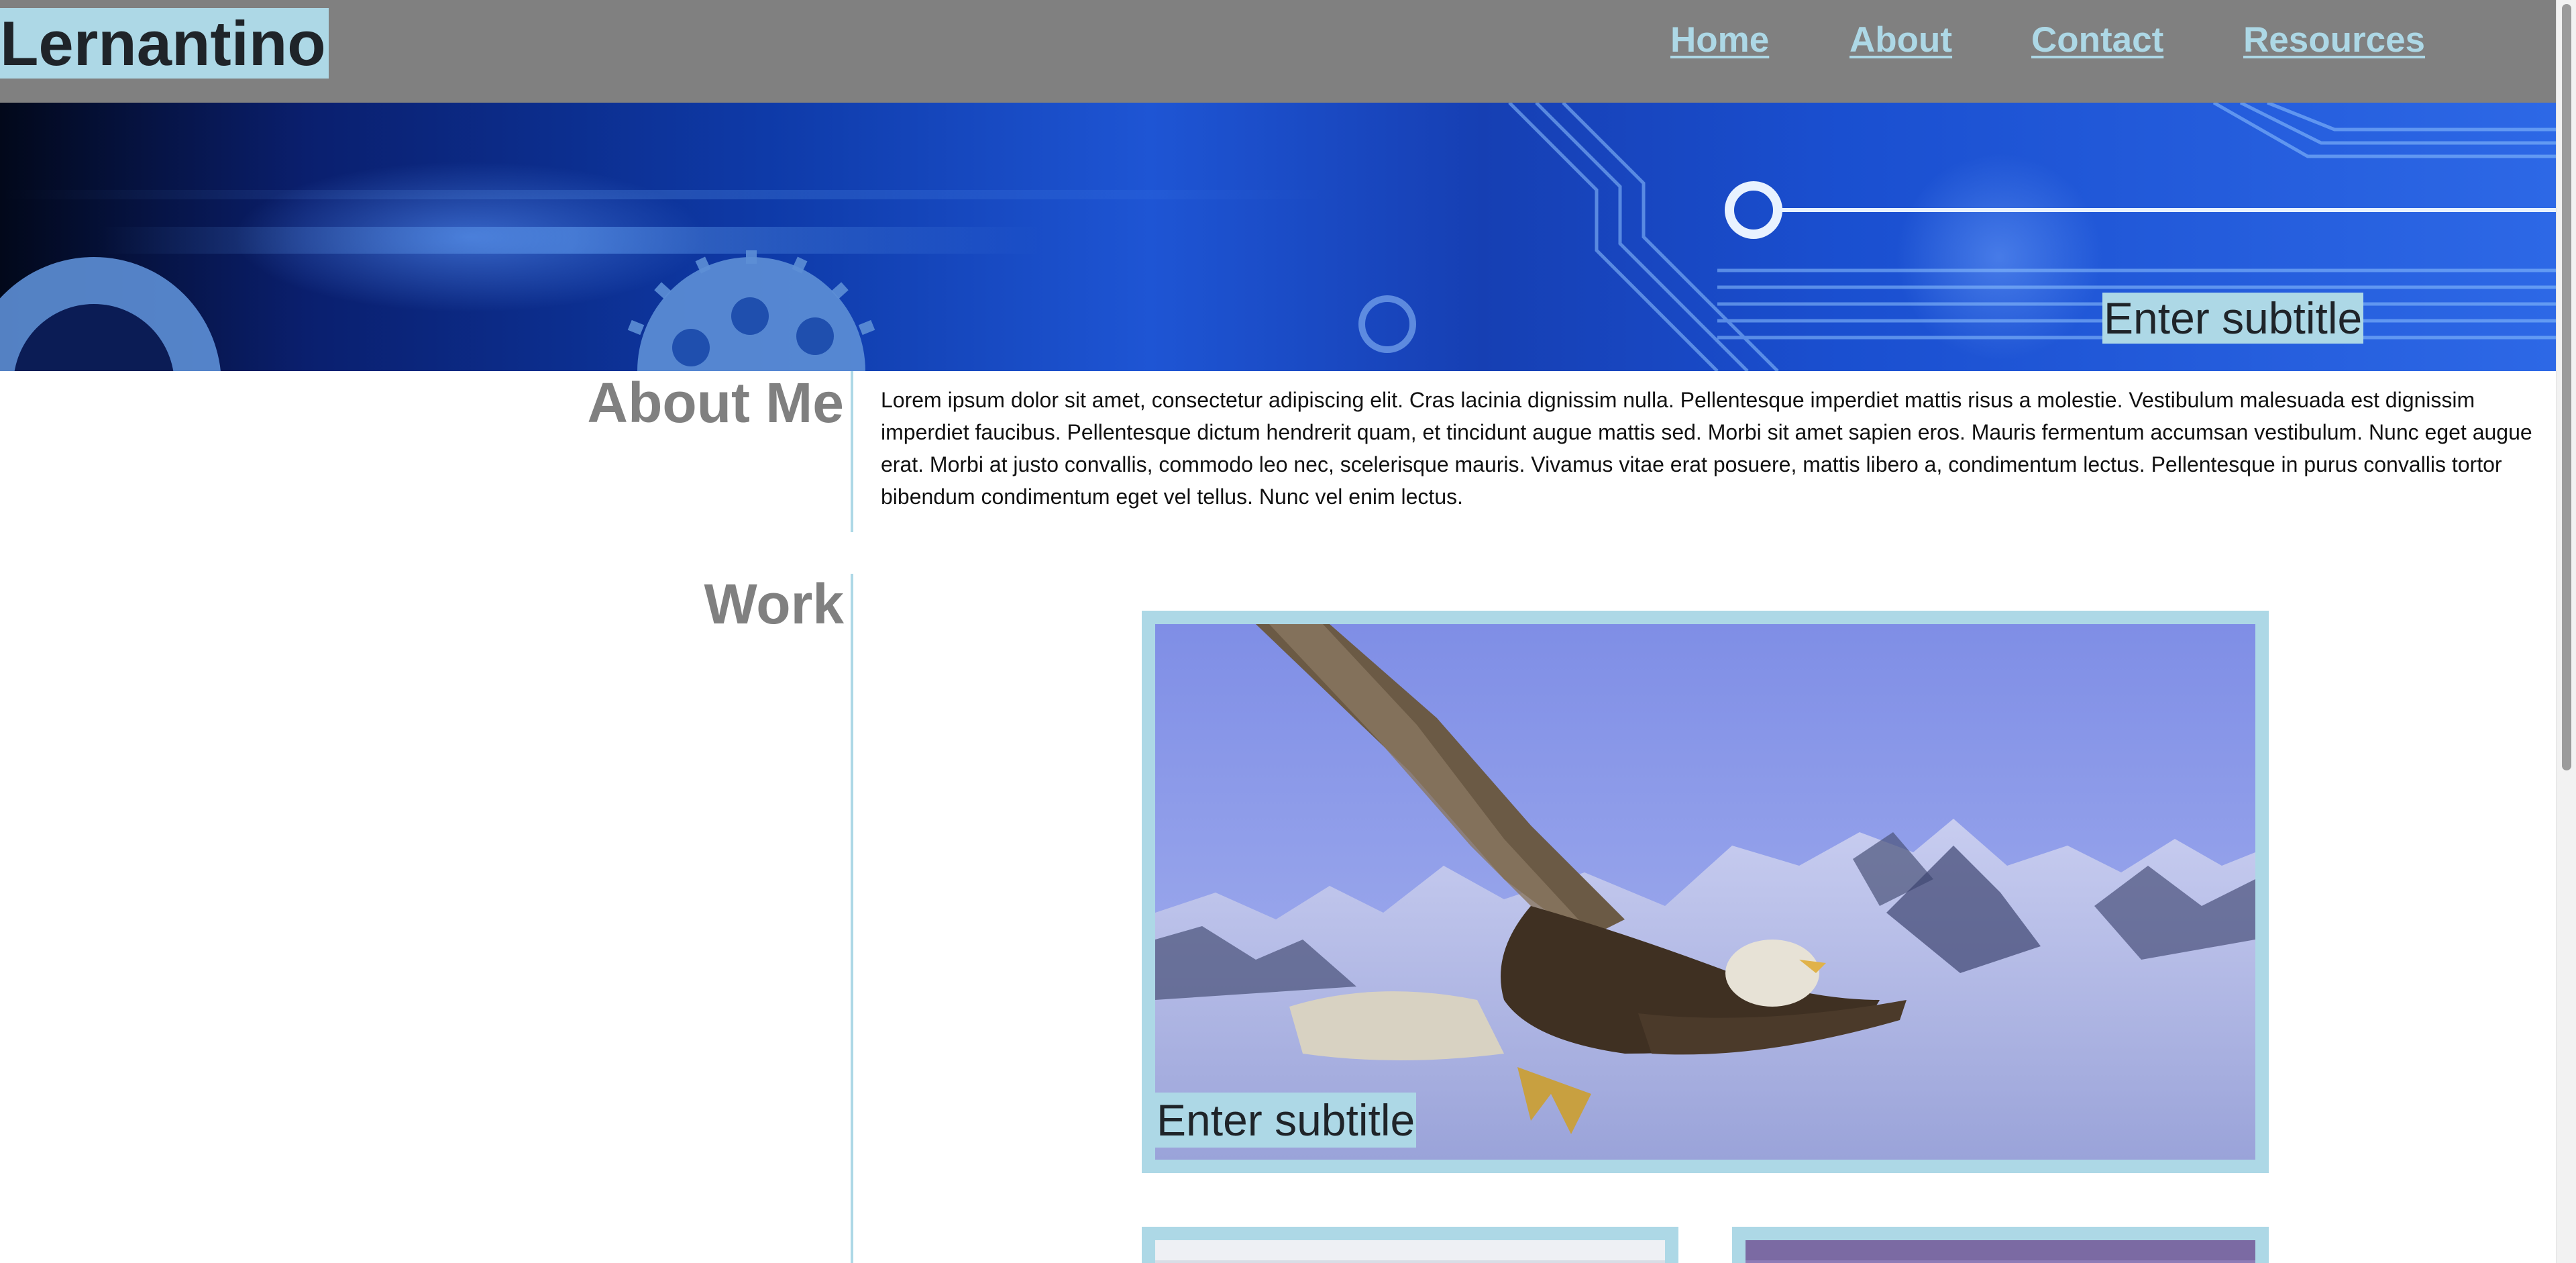 The width and height of the screenshot is (2576, 1263). I want to click on nav-link-about: About, so click(1900, 41).